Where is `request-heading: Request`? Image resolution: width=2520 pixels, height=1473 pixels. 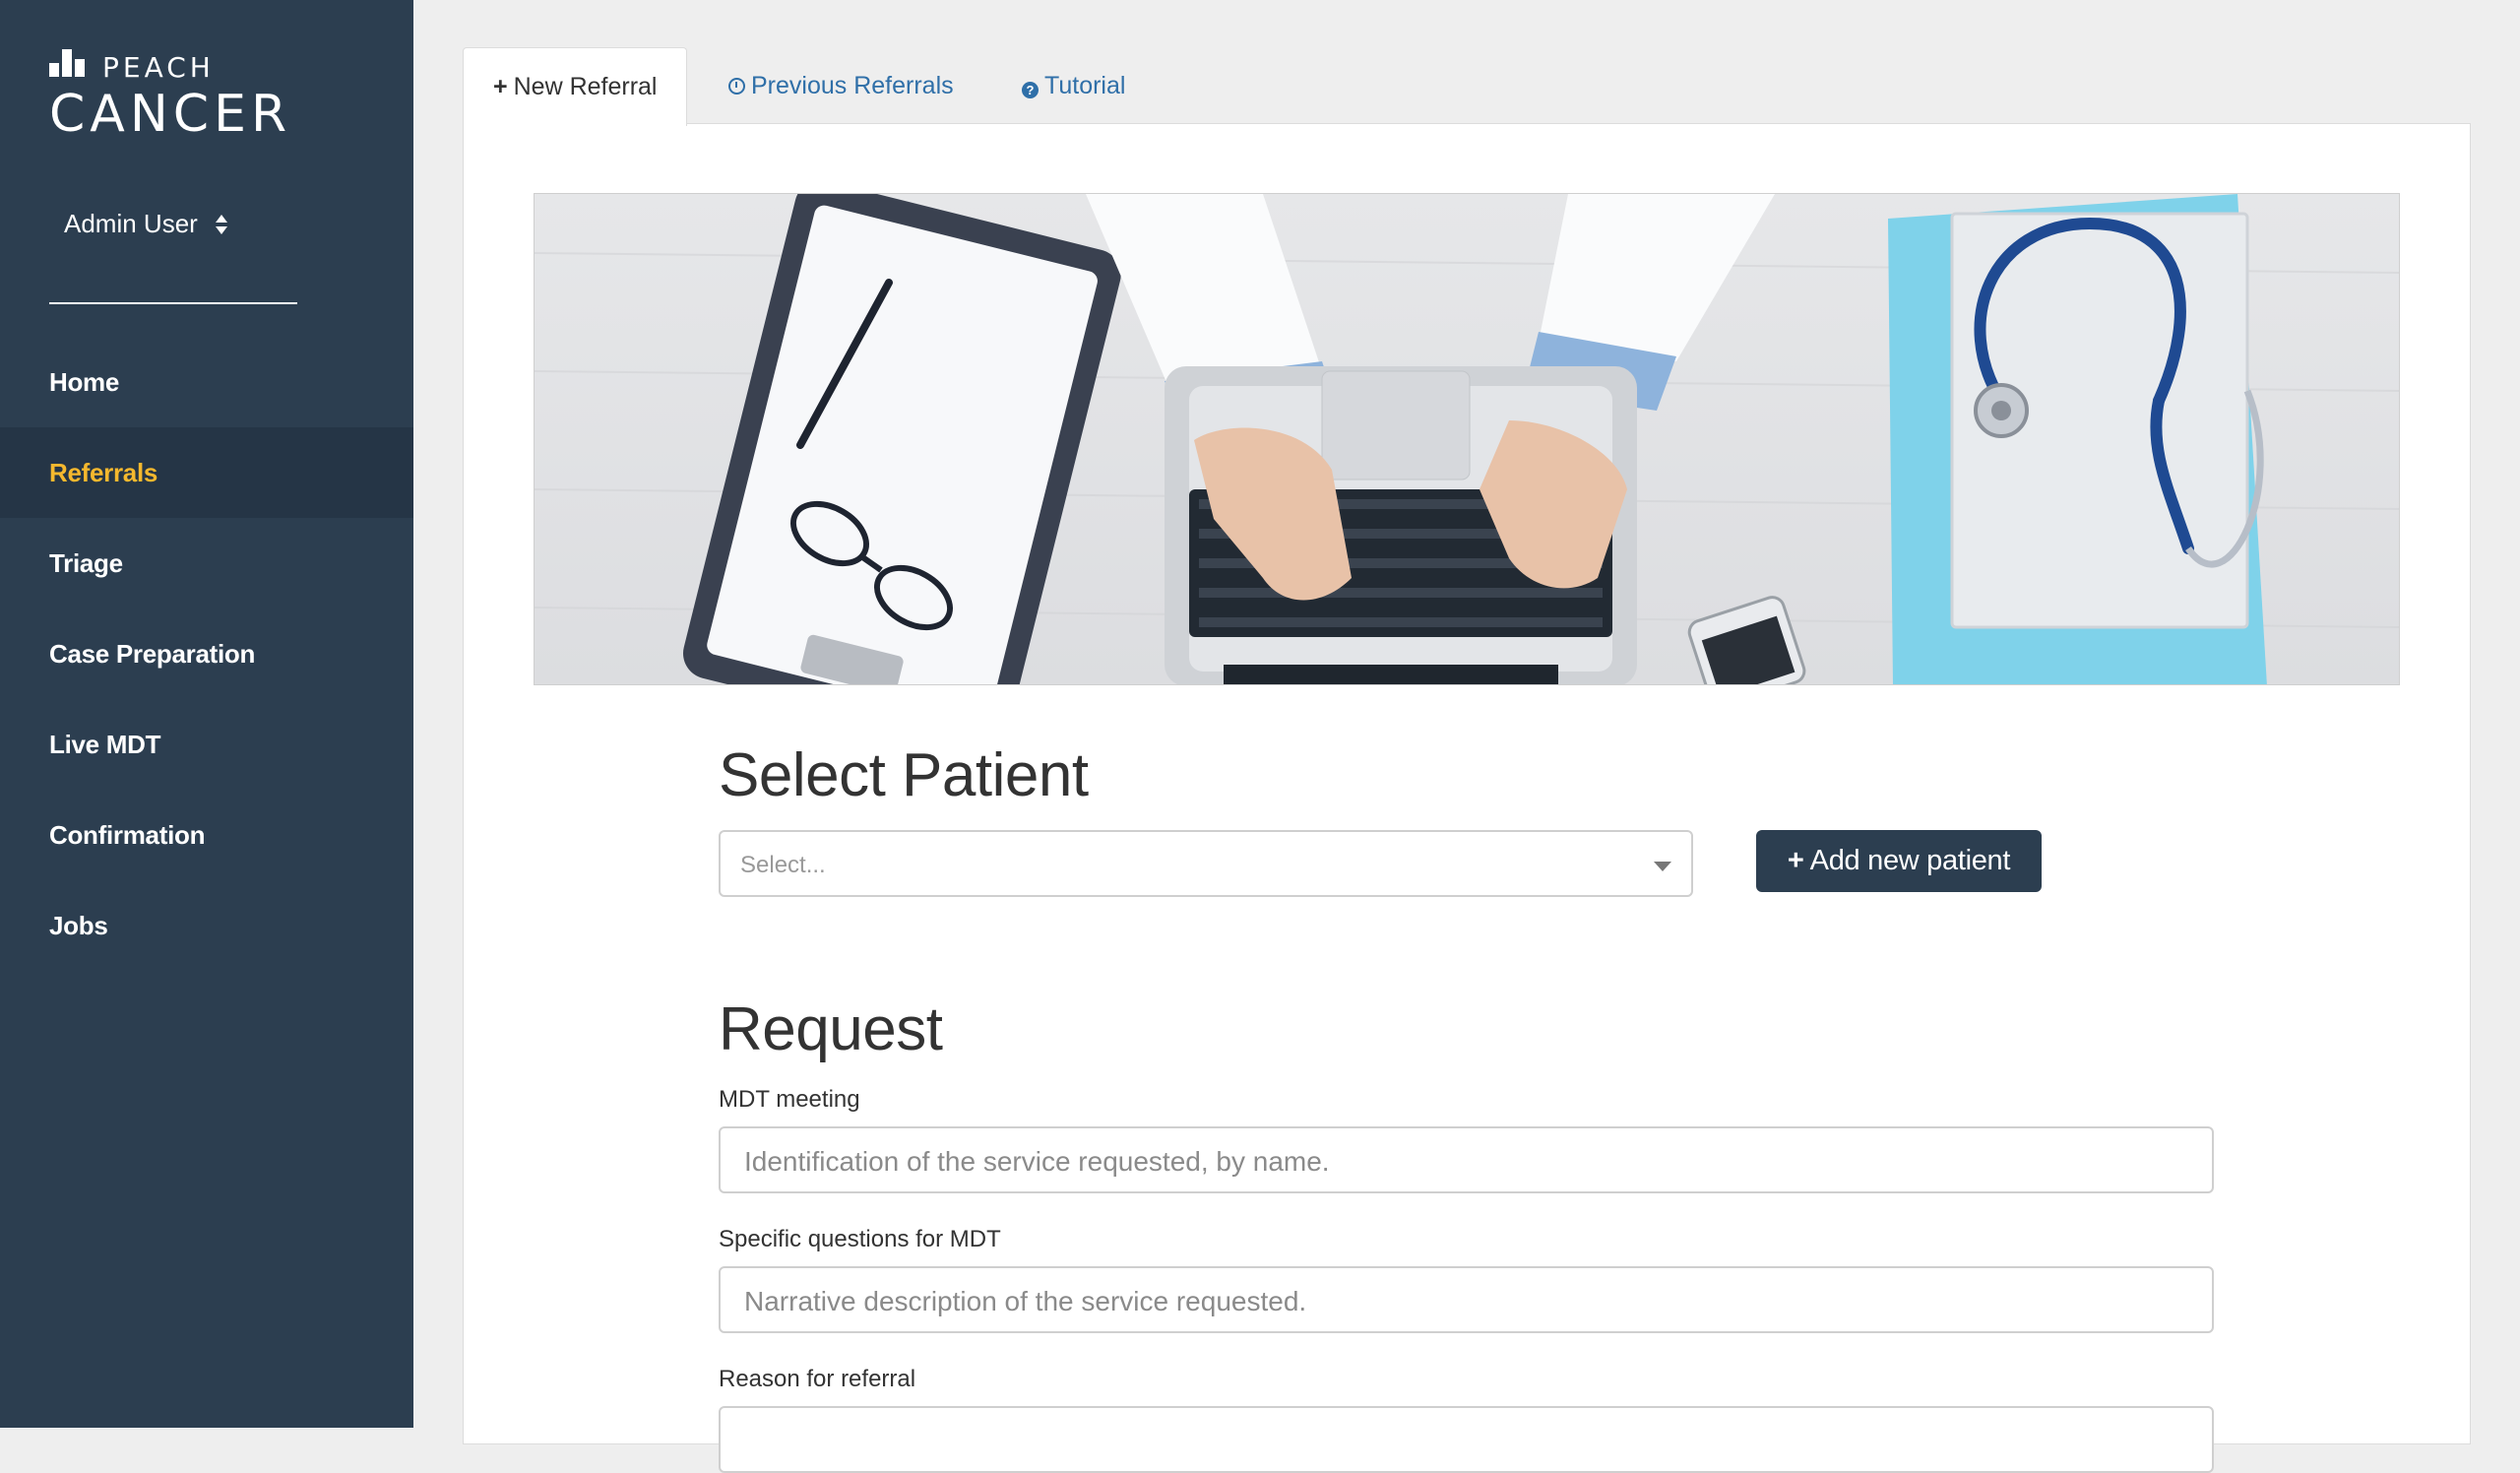 request-heading: Request is located at coordinates (831, 1029).